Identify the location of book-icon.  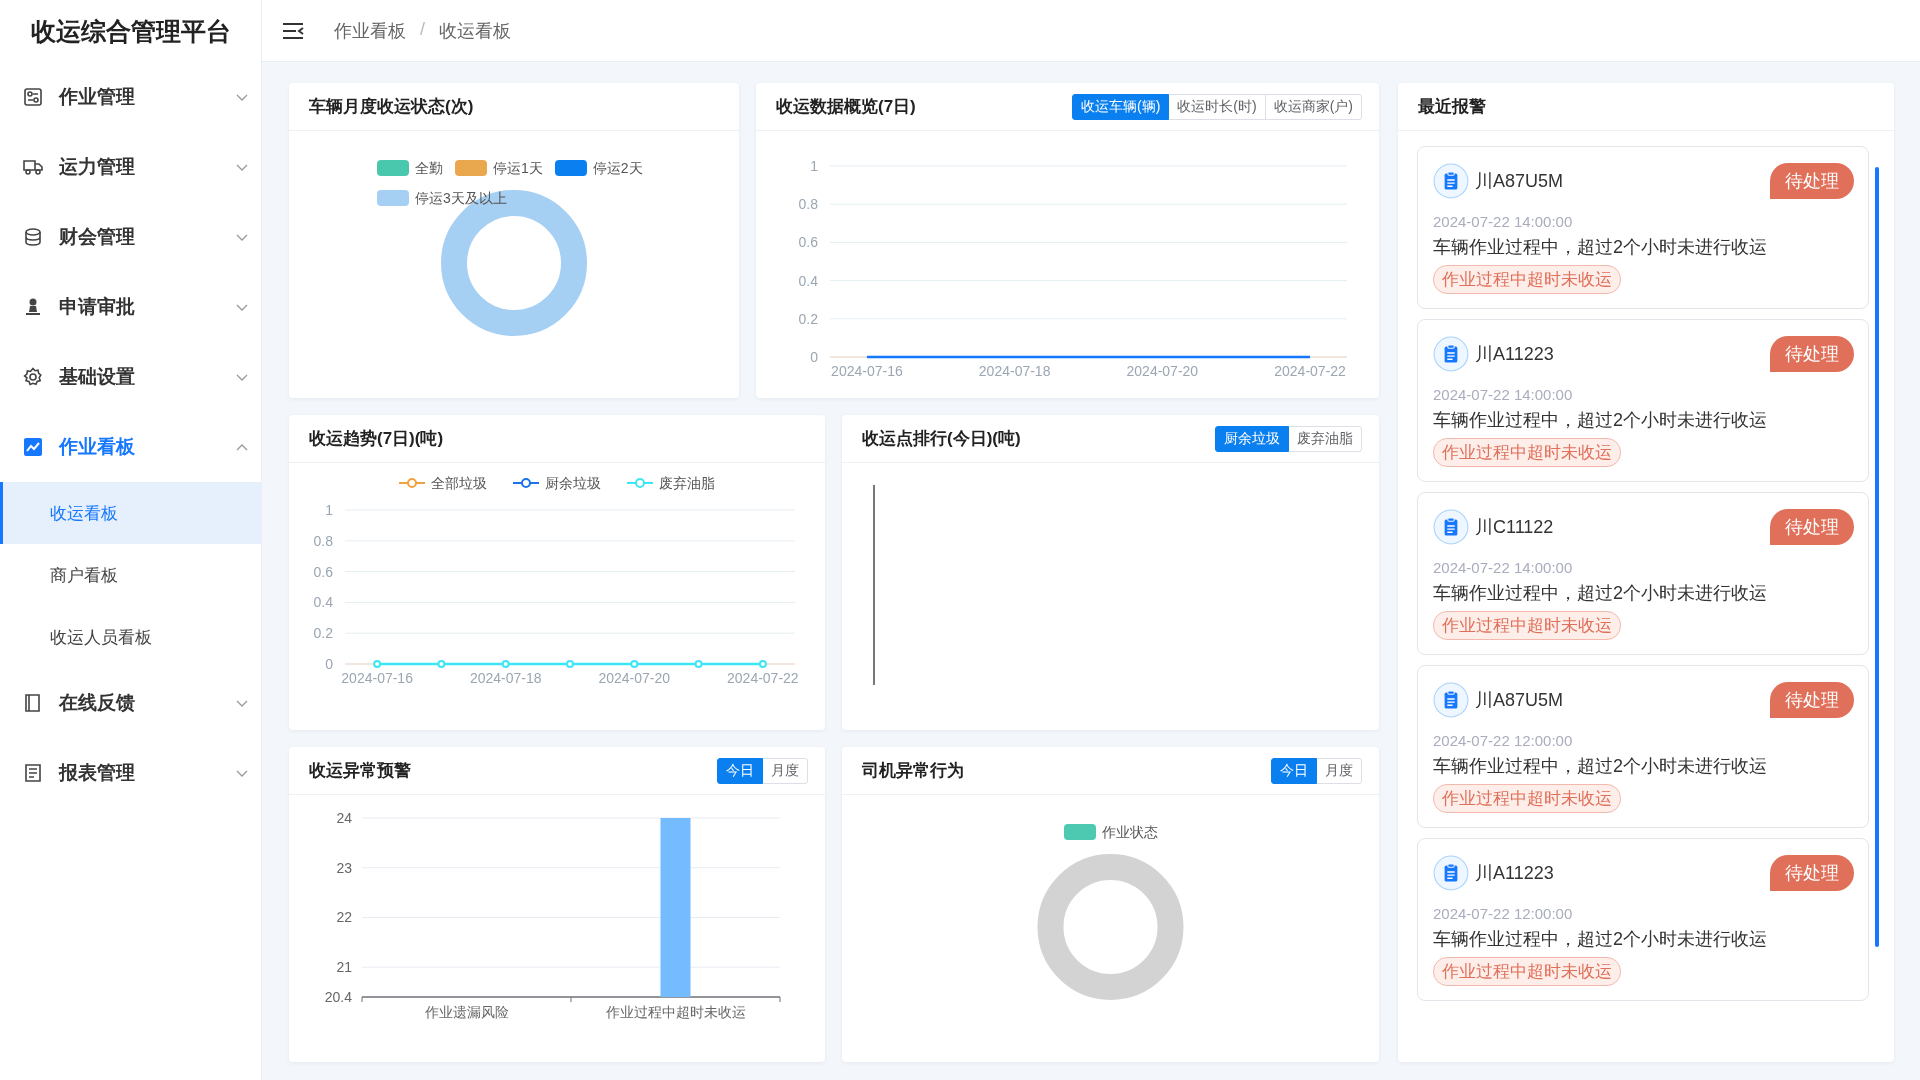
(33, 703).